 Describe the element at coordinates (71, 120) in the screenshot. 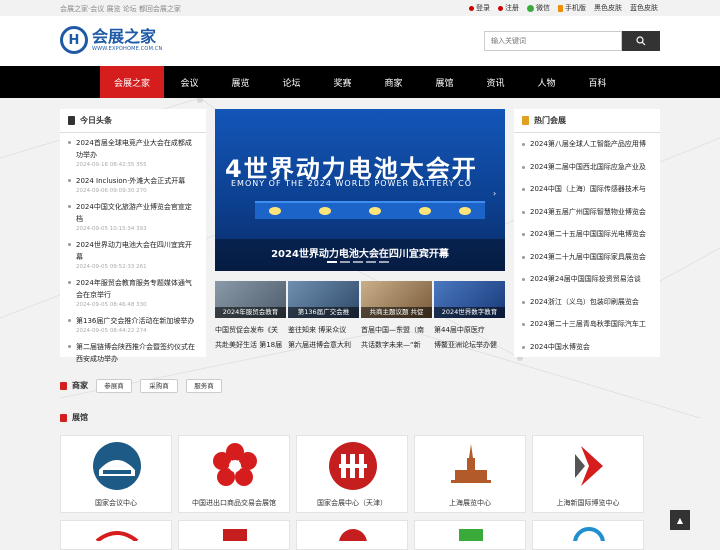

I see `document-icon` at that location.